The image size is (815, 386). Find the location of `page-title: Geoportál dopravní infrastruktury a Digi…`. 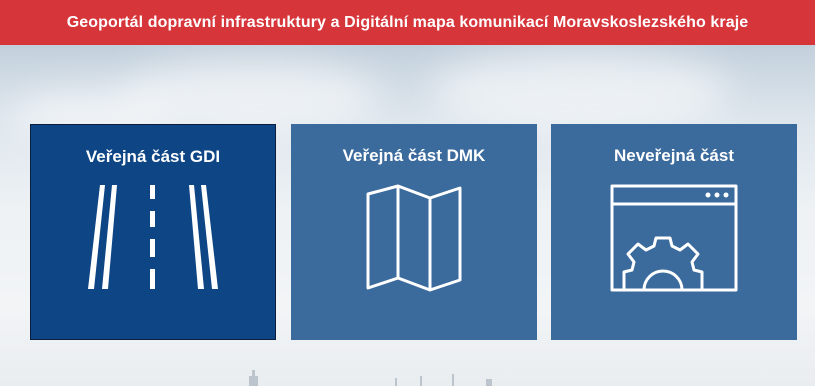

page-title: Geoportál dopravní infrastruktury a Digi… is located at coordinates (407, 22).